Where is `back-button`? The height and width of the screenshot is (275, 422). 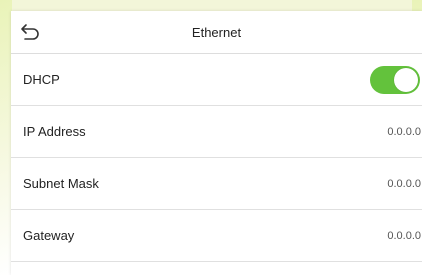 back-button is located at coordinates (31, 32).